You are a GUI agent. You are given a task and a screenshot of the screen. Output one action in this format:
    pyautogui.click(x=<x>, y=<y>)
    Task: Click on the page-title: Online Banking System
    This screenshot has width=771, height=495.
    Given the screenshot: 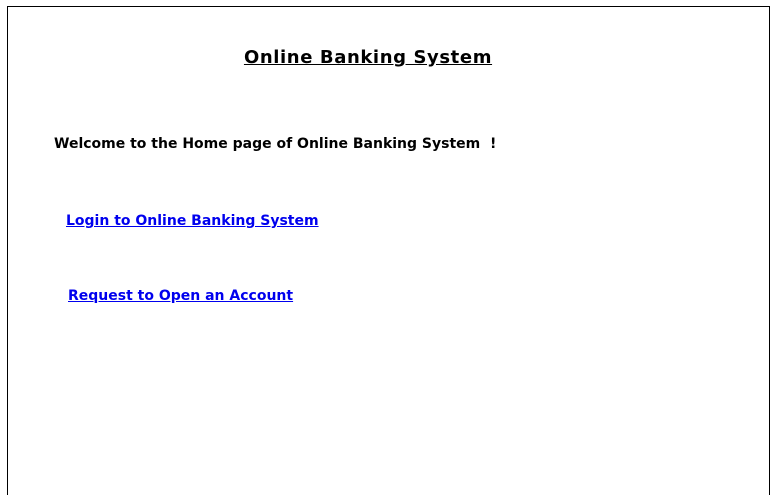 What is the action you would take?
    pyautogui.click(x=368, y=57)
    